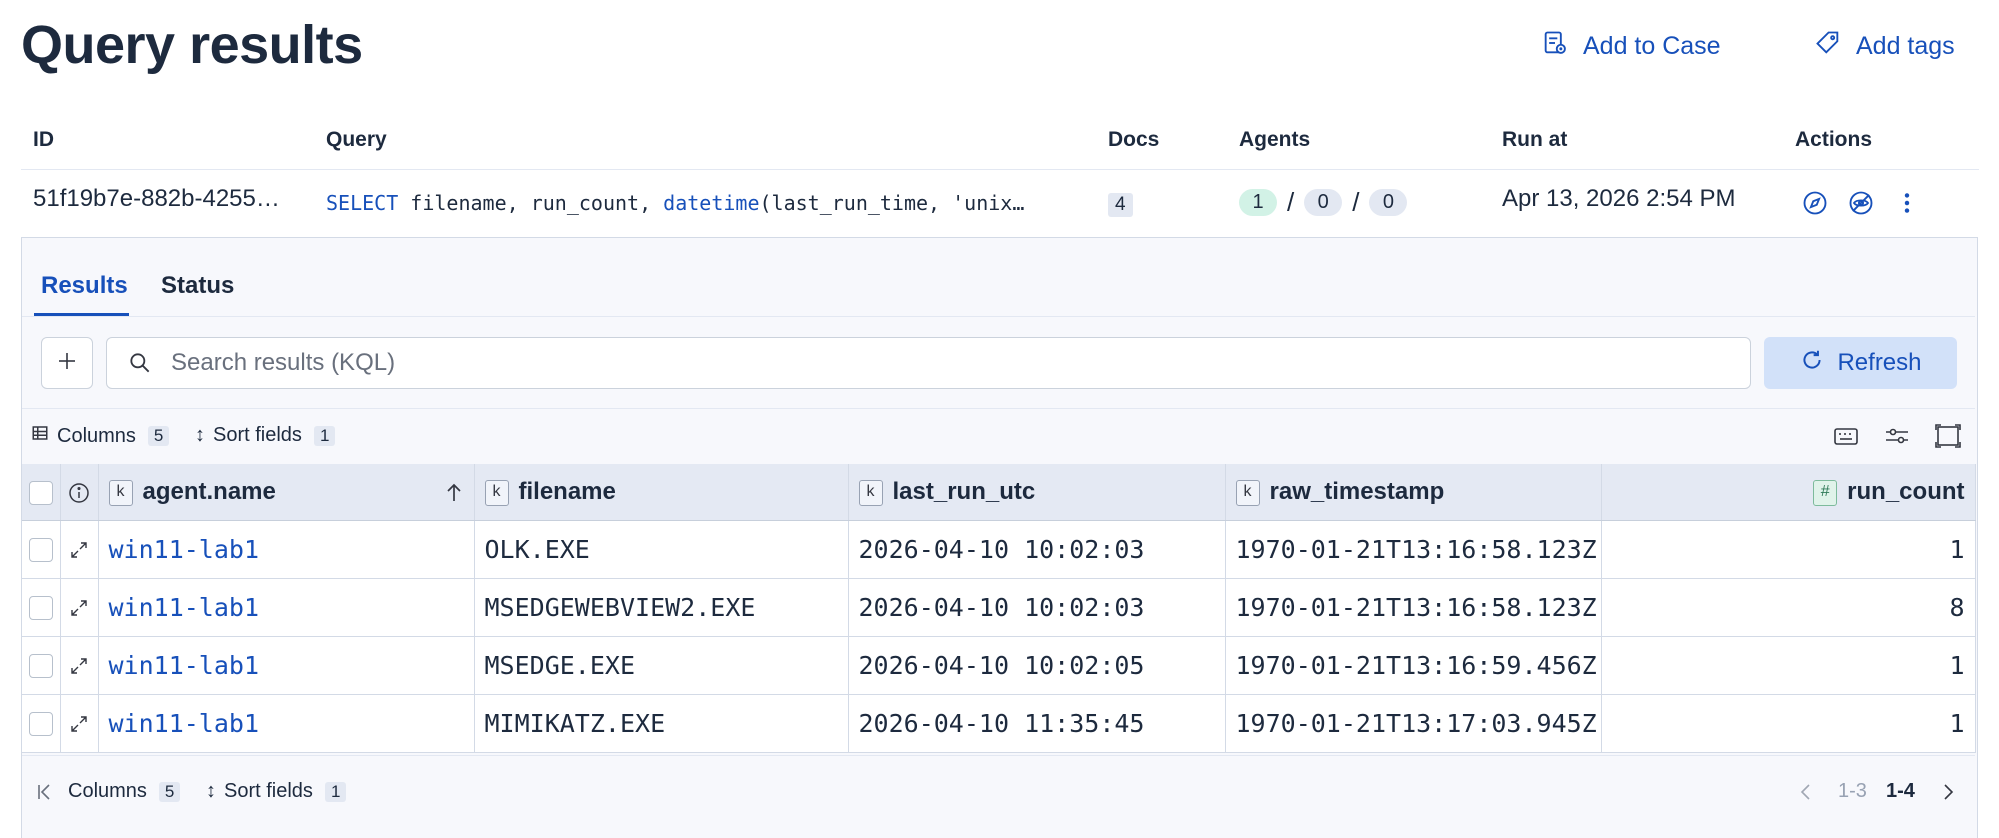 The image size is (1999, 838). I want to click on last-run-utc-cell: 2026-04-10 10:02:05, so click(1037, 665).